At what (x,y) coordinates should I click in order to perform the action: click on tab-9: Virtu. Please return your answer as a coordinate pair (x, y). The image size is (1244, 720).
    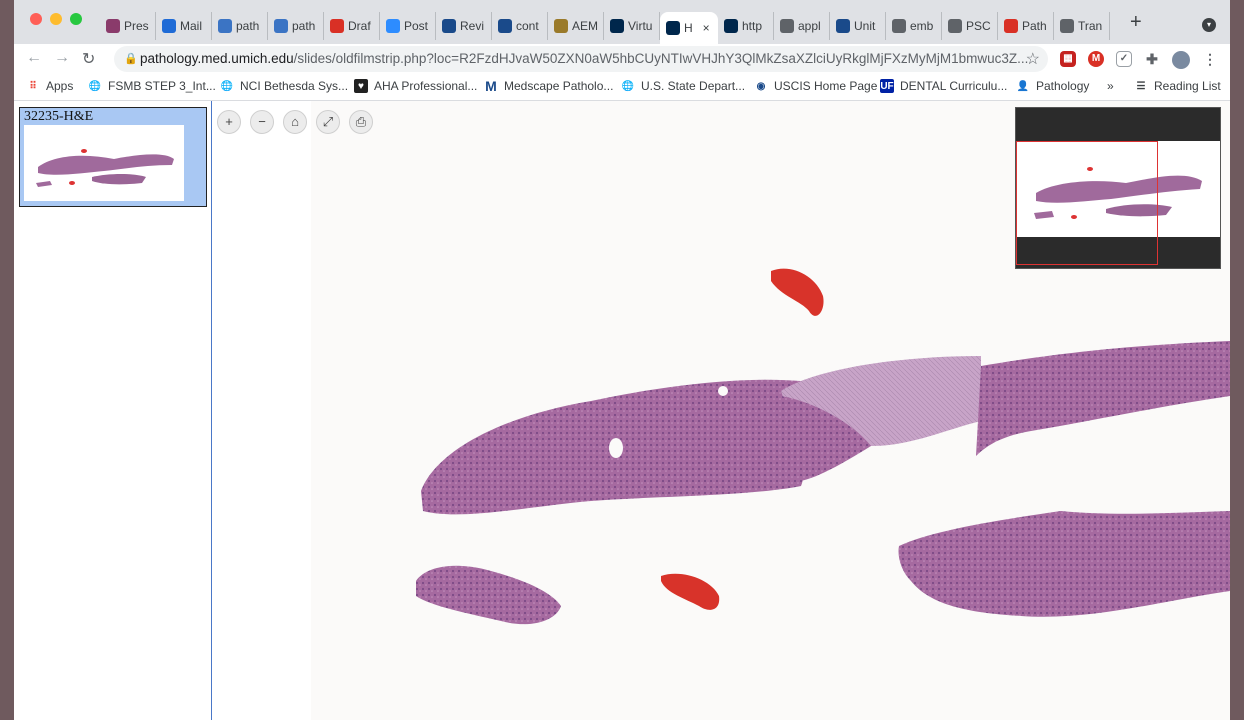
    Looking at the image, I should click on (632, 26).